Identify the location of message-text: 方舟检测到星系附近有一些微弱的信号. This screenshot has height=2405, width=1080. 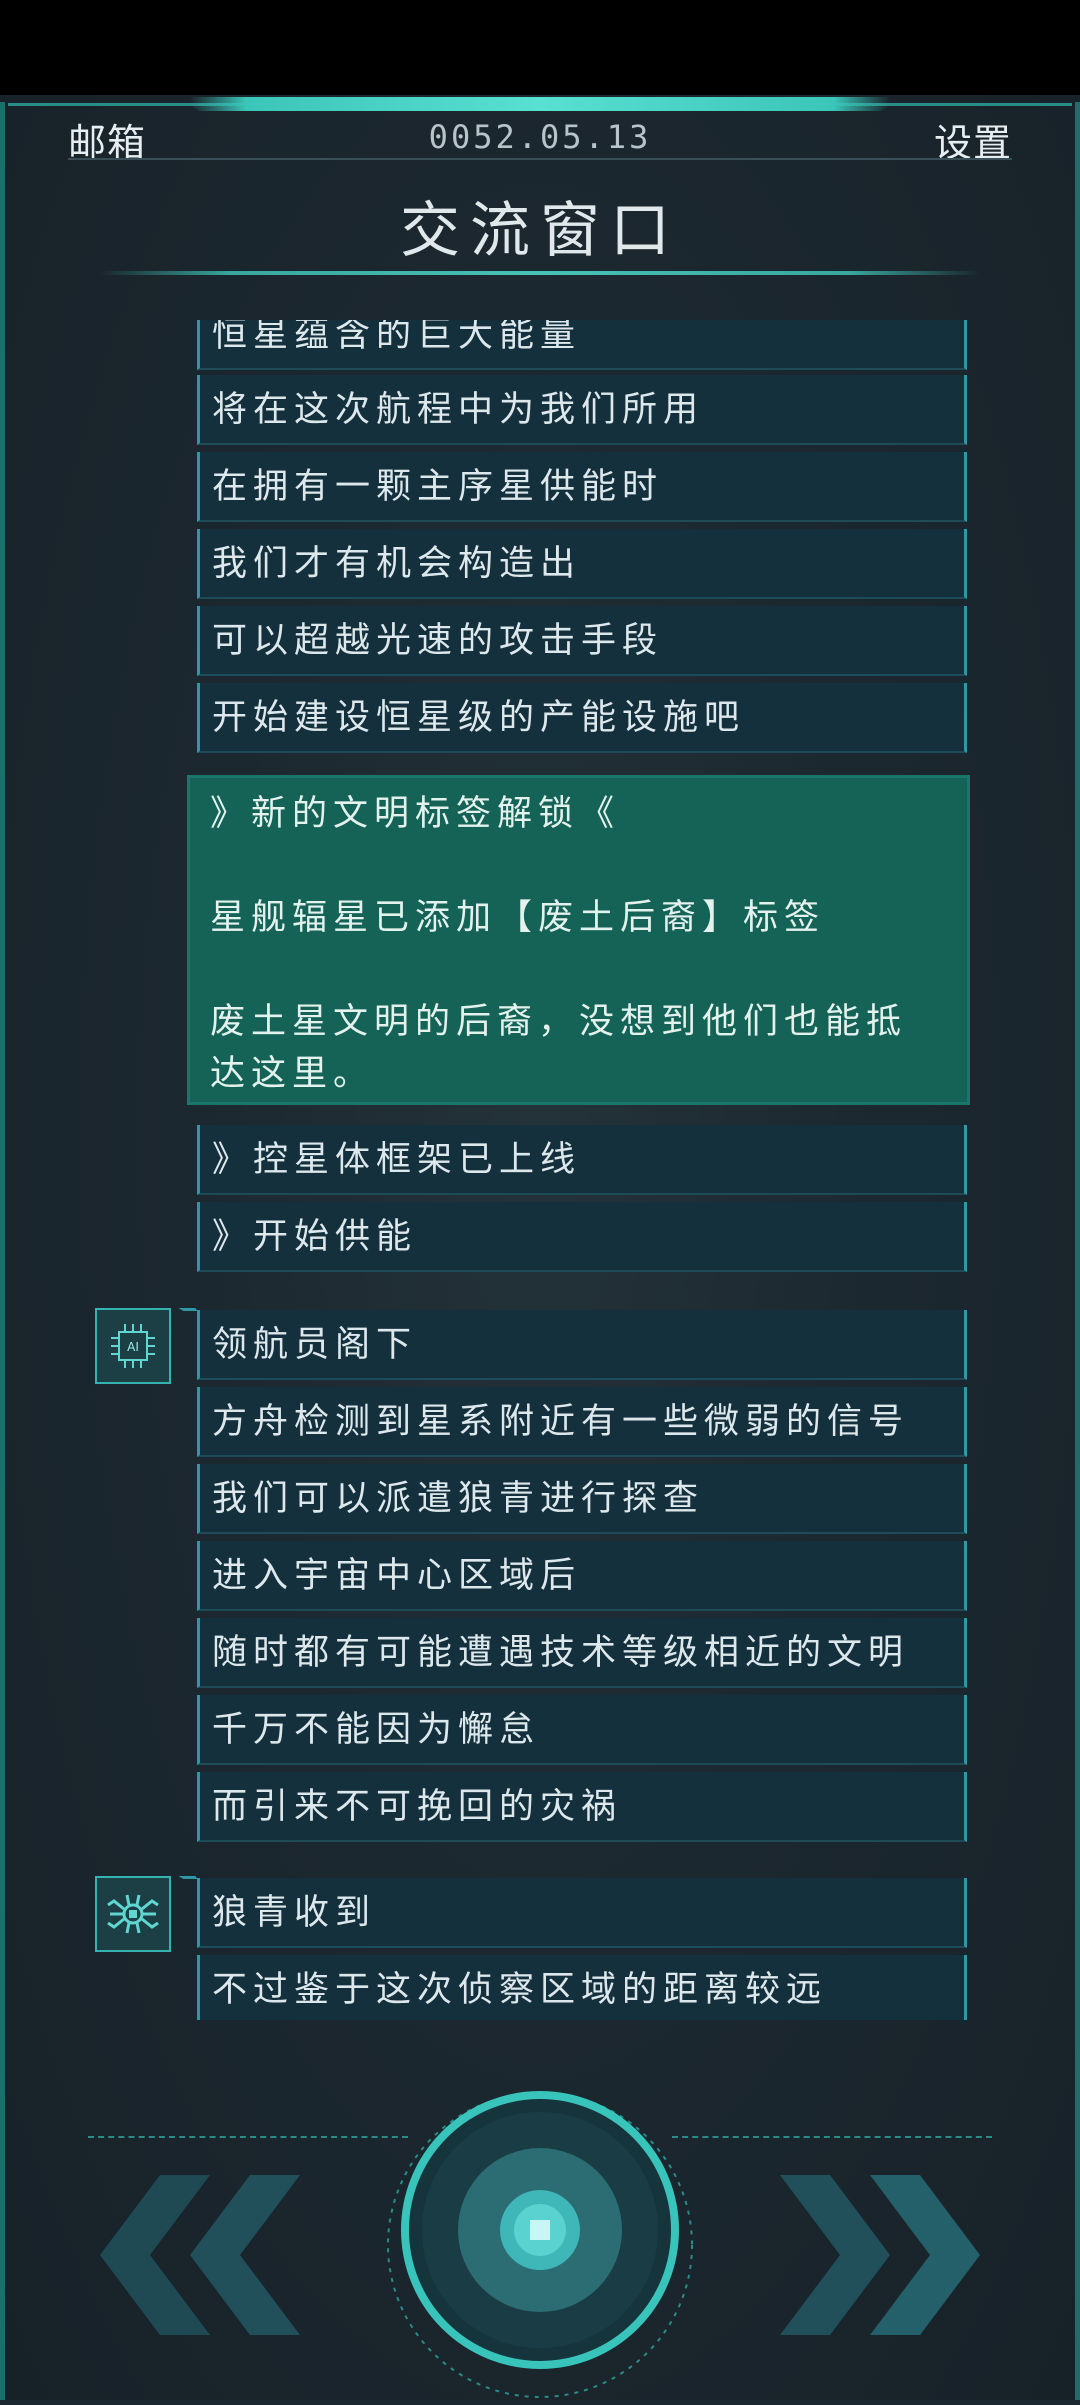
(561, 1422).